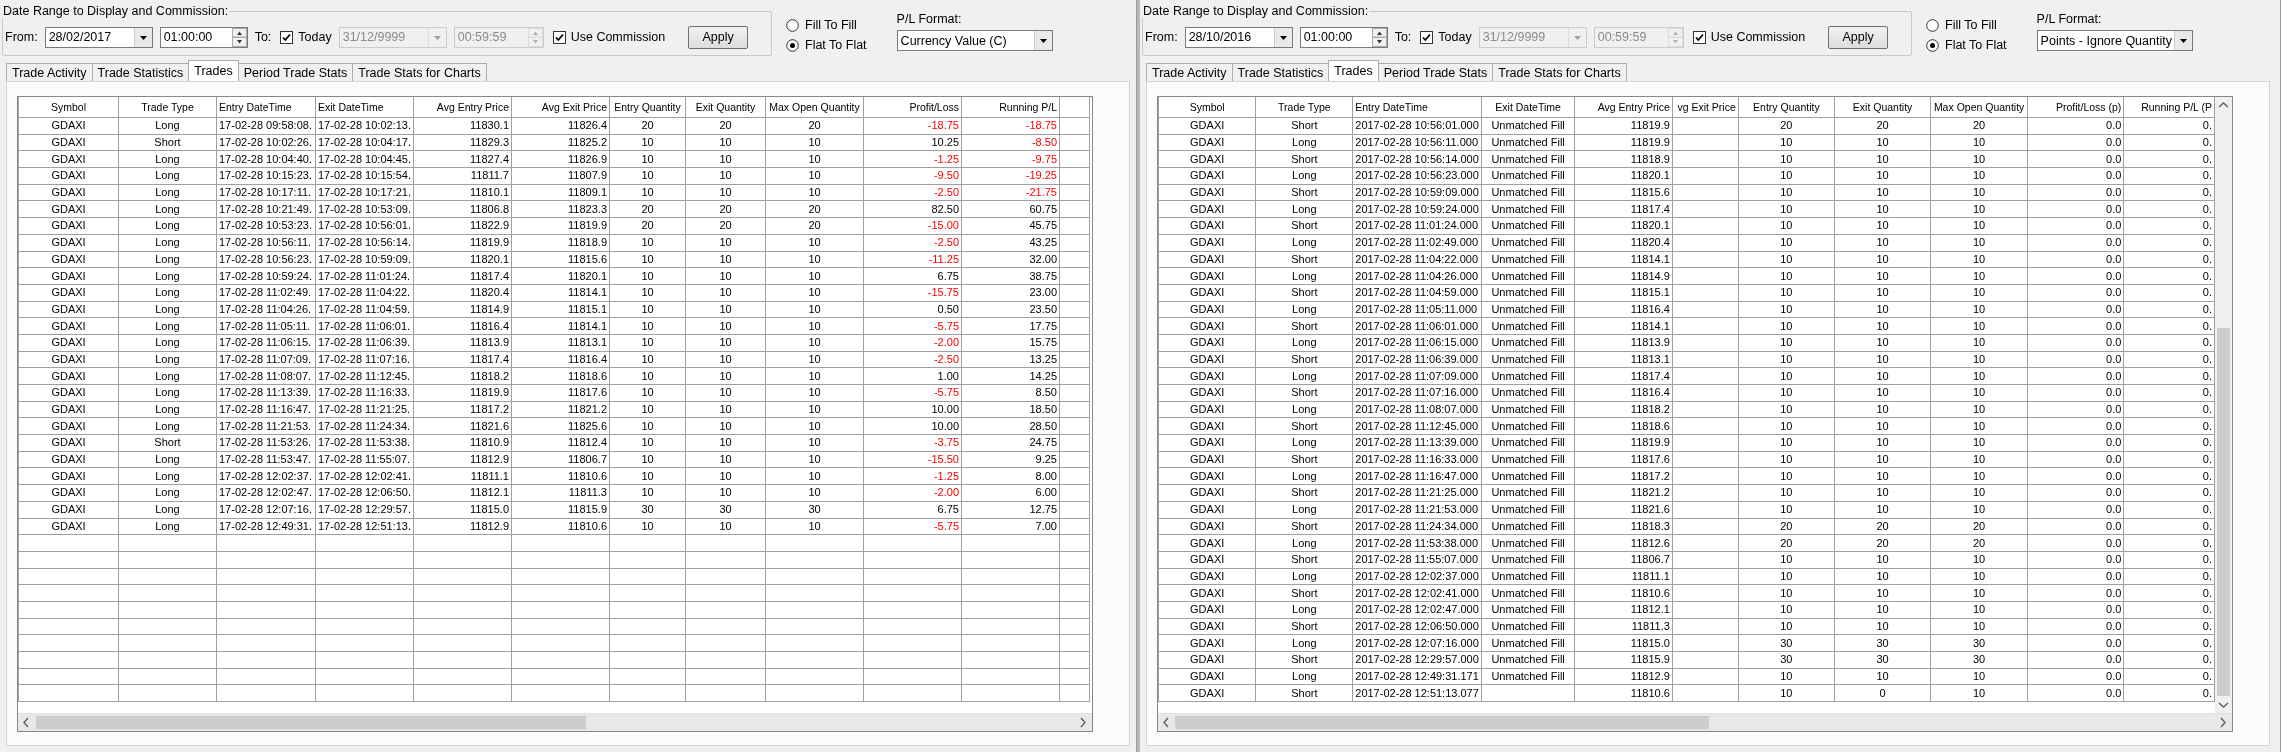 This screenshot has height=752, width=2281. I want to click on column-header: Running P/L (P, so click(2169, 107).